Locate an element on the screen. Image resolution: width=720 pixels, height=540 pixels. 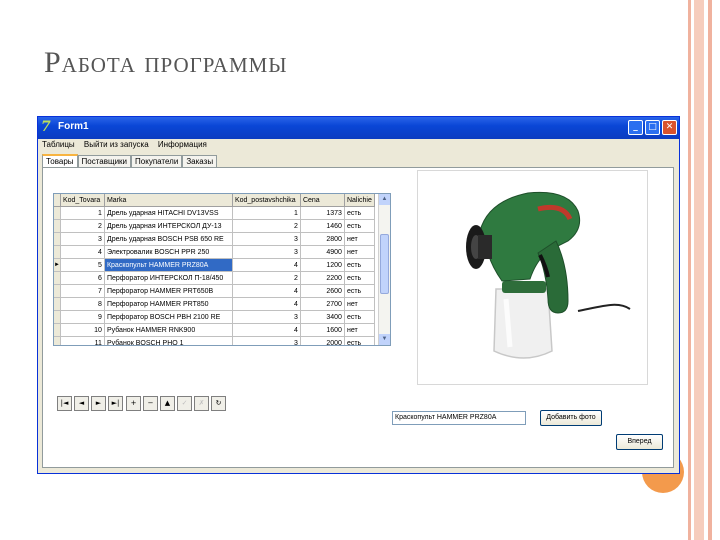
tab-customers: Покупатели is located at coordinates (157, 161).